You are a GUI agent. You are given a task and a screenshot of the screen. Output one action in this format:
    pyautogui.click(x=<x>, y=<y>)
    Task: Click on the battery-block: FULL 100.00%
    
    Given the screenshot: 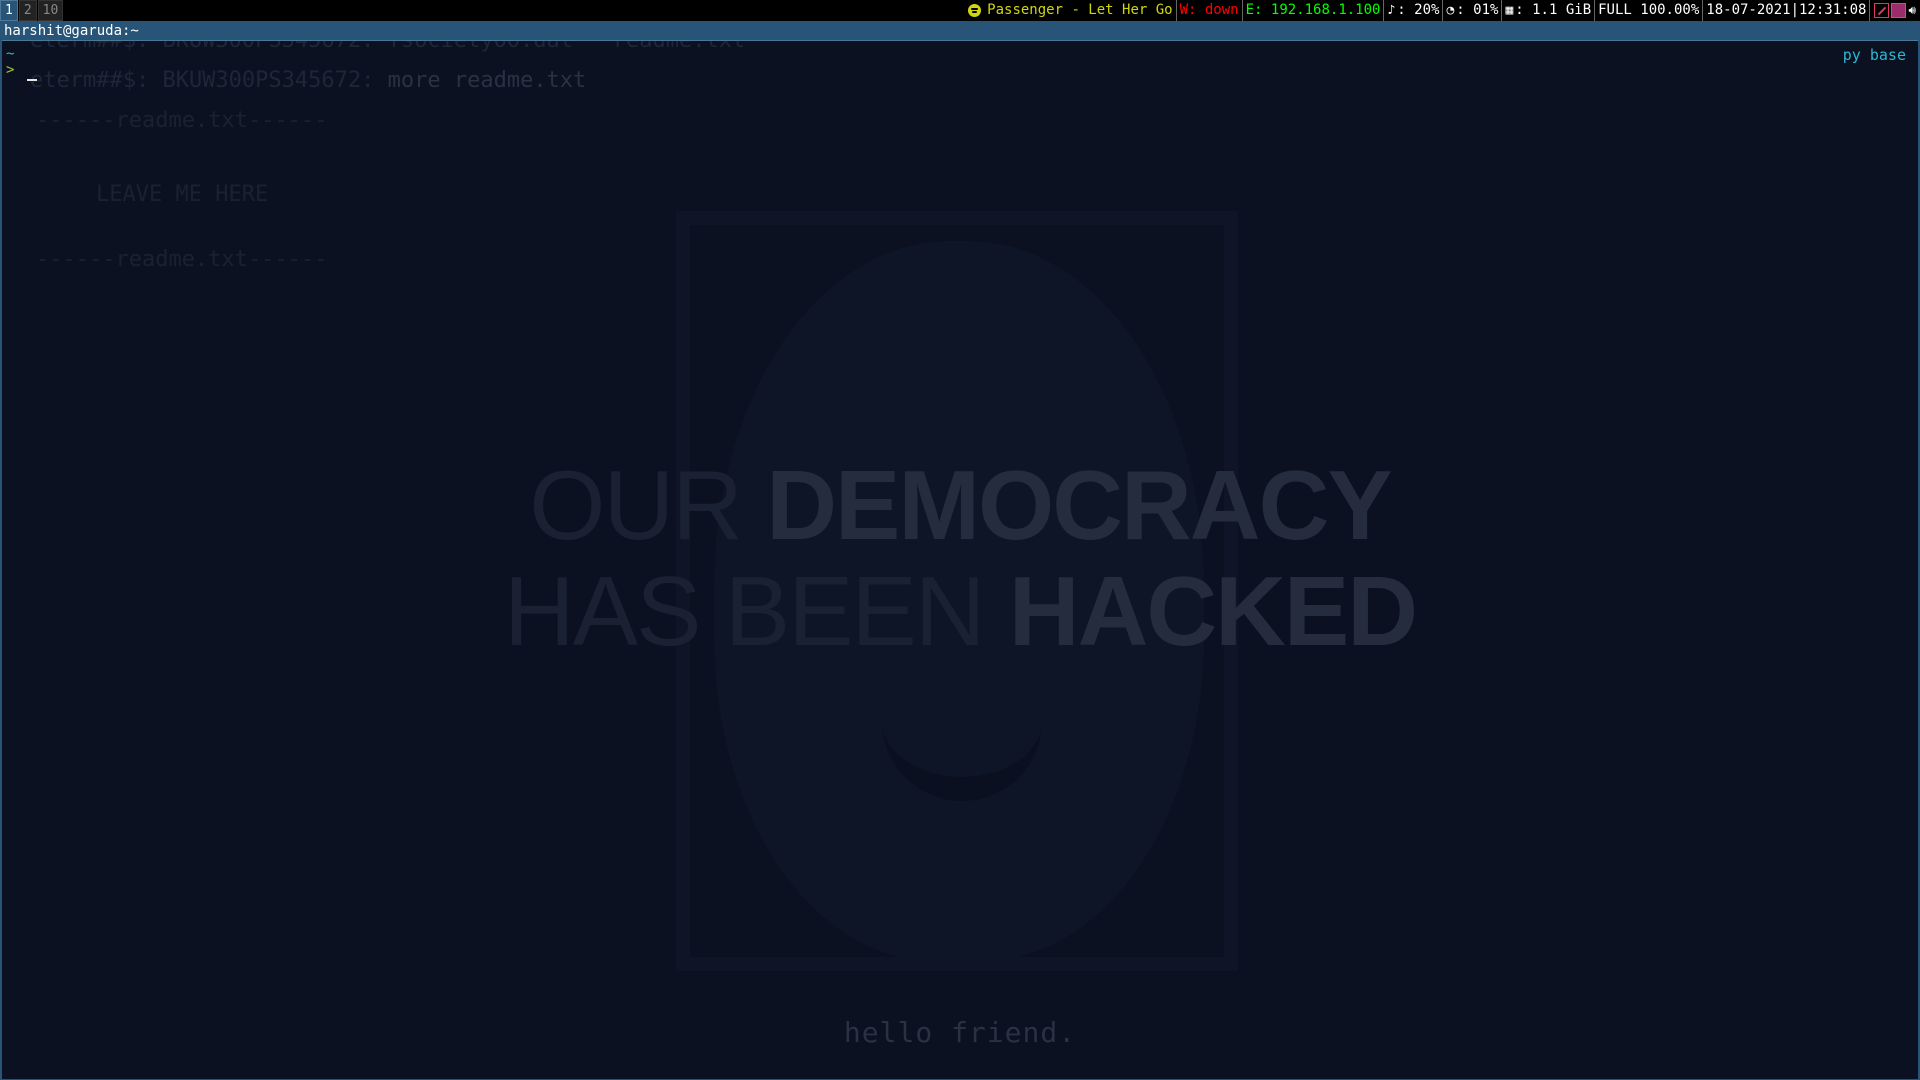 What is the action you would take?
    pyautogui.click(x=1649, y=10)
    